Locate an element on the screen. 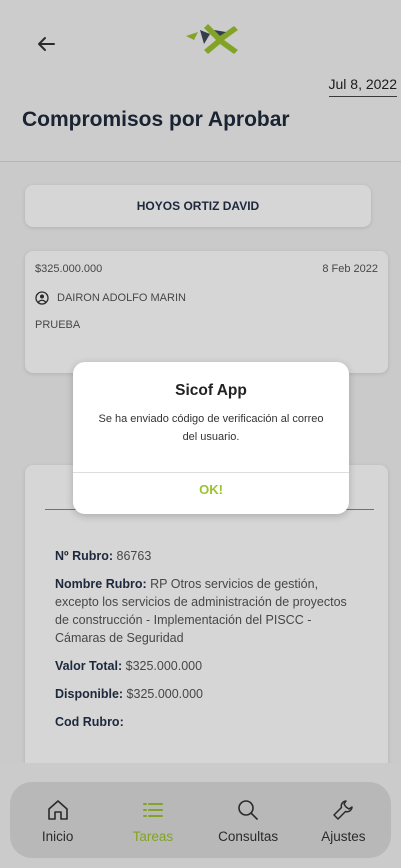  dialog-separator is located at coordinates (211, 472).